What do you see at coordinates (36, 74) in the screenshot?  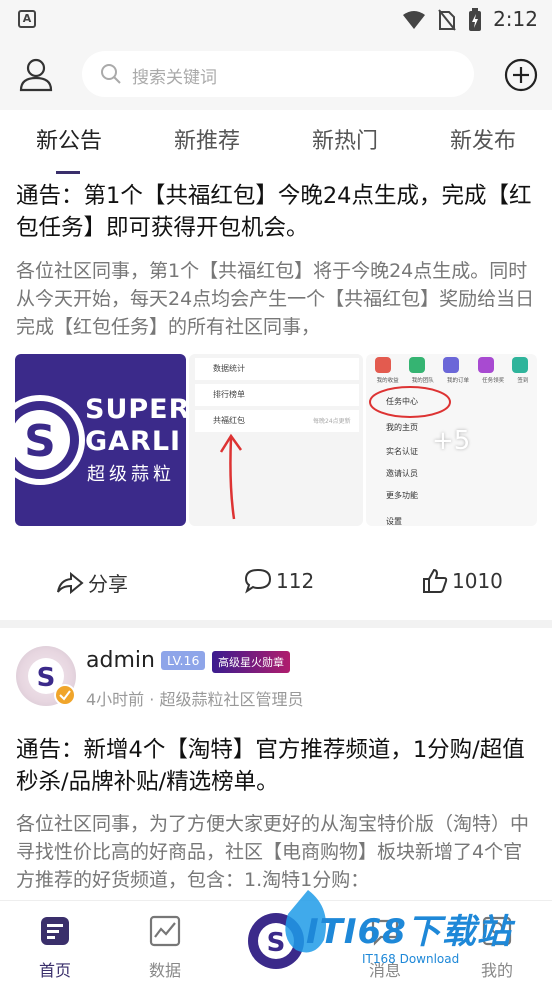 I see `user-profile-icon` at bounding box center [36, 74].